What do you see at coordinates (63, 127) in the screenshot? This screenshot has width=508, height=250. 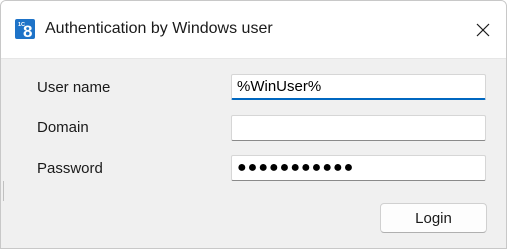 I see `domain-label: Domain` at bounding box center [63, 127].